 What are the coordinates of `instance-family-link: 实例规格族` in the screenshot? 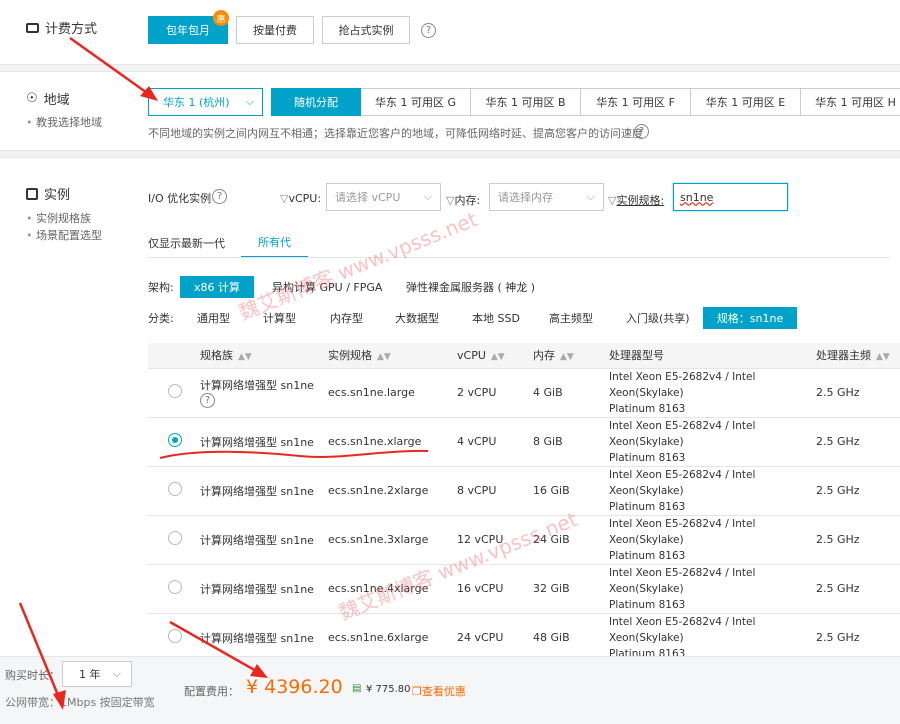 It's located at (64, 218).